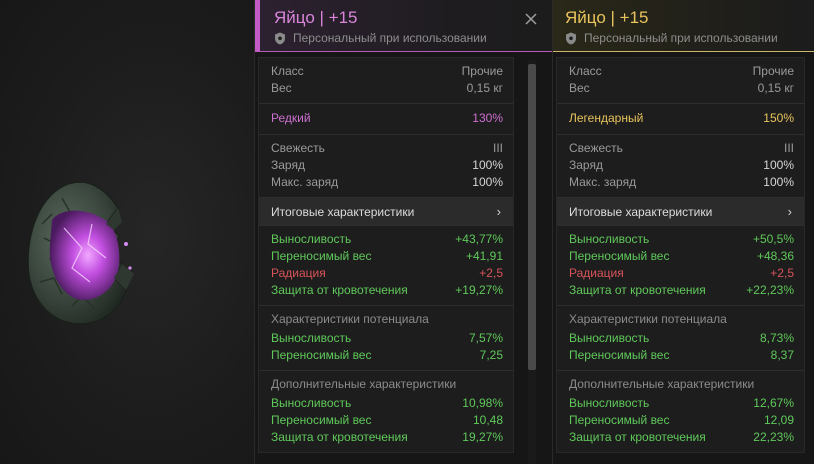 This screenshot has width=814, height=464. Describe the element at coordinates (681, 355) in the screenshot. I see `stat-row: Переносимый вес 8,37` at that location.